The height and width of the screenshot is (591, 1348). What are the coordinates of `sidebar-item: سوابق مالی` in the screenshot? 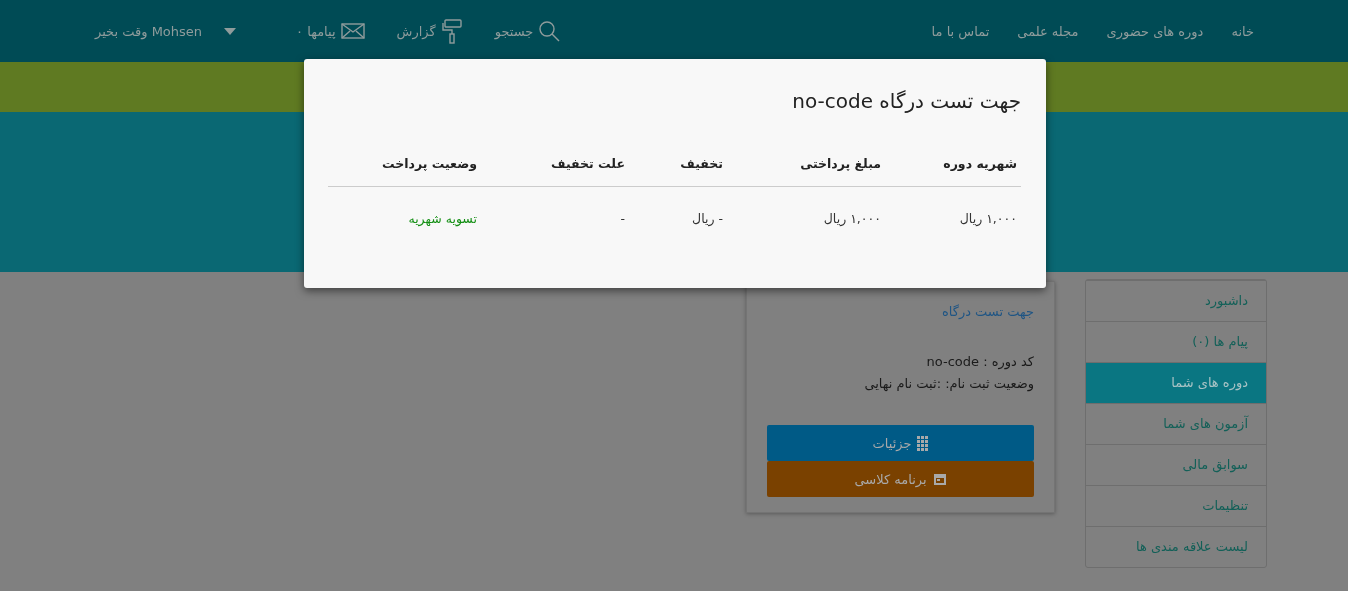 It's located at (1176, 464).